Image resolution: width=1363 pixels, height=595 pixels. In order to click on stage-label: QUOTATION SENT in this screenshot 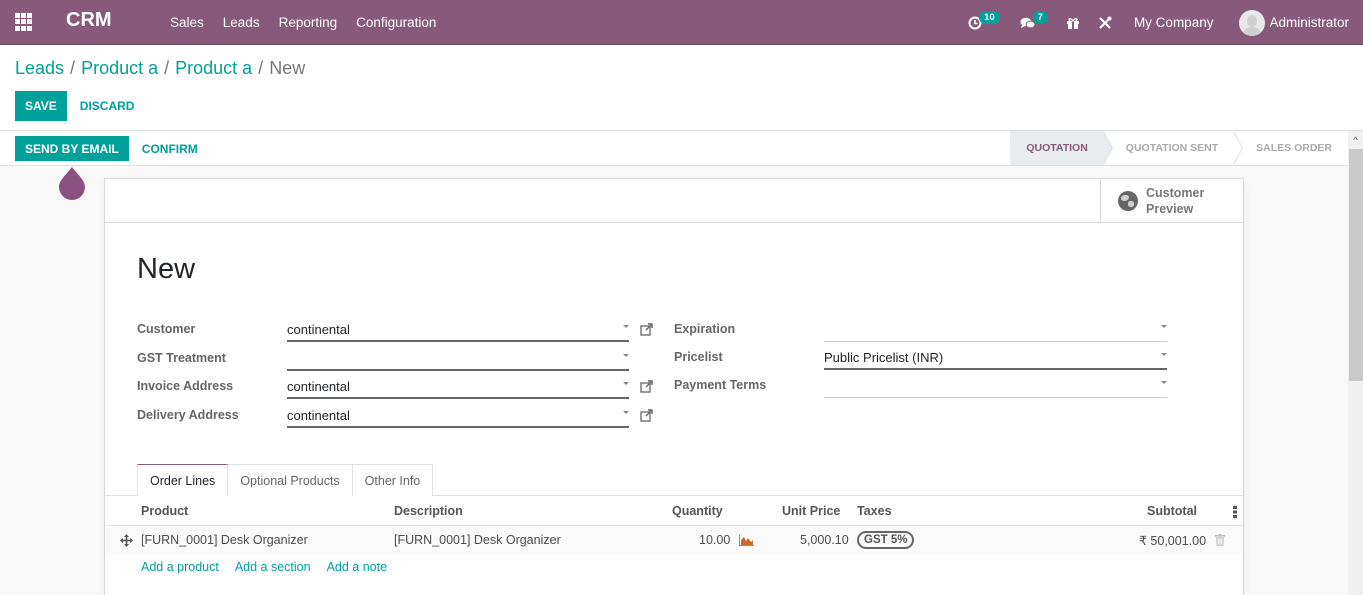, I will do `click(1172, 148)`.